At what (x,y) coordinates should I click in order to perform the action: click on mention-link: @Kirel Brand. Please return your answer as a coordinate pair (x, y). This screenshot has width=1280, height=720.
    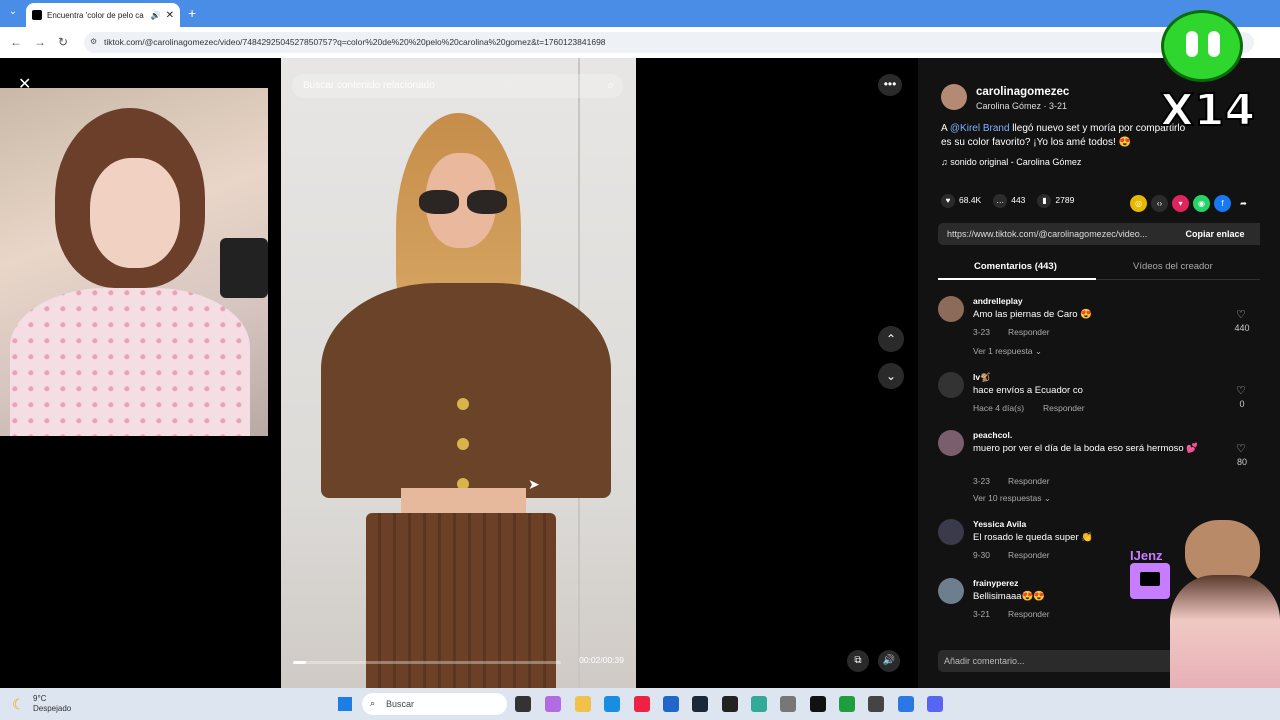
    Looking at the image, I should click on (980, 128).